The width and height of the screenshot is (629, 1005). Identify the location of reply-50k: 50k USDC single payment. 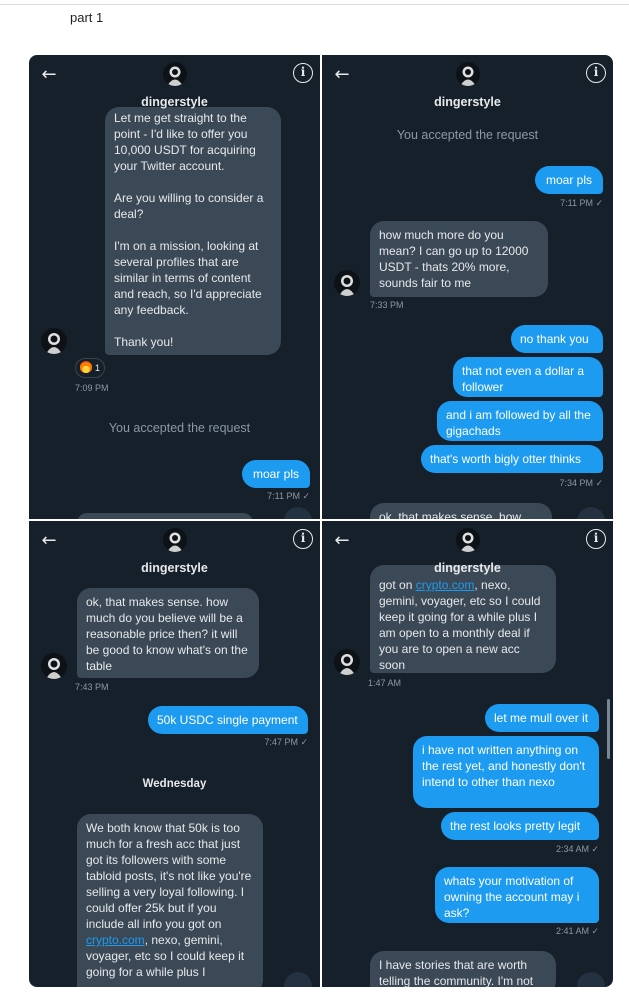
(228, 720).